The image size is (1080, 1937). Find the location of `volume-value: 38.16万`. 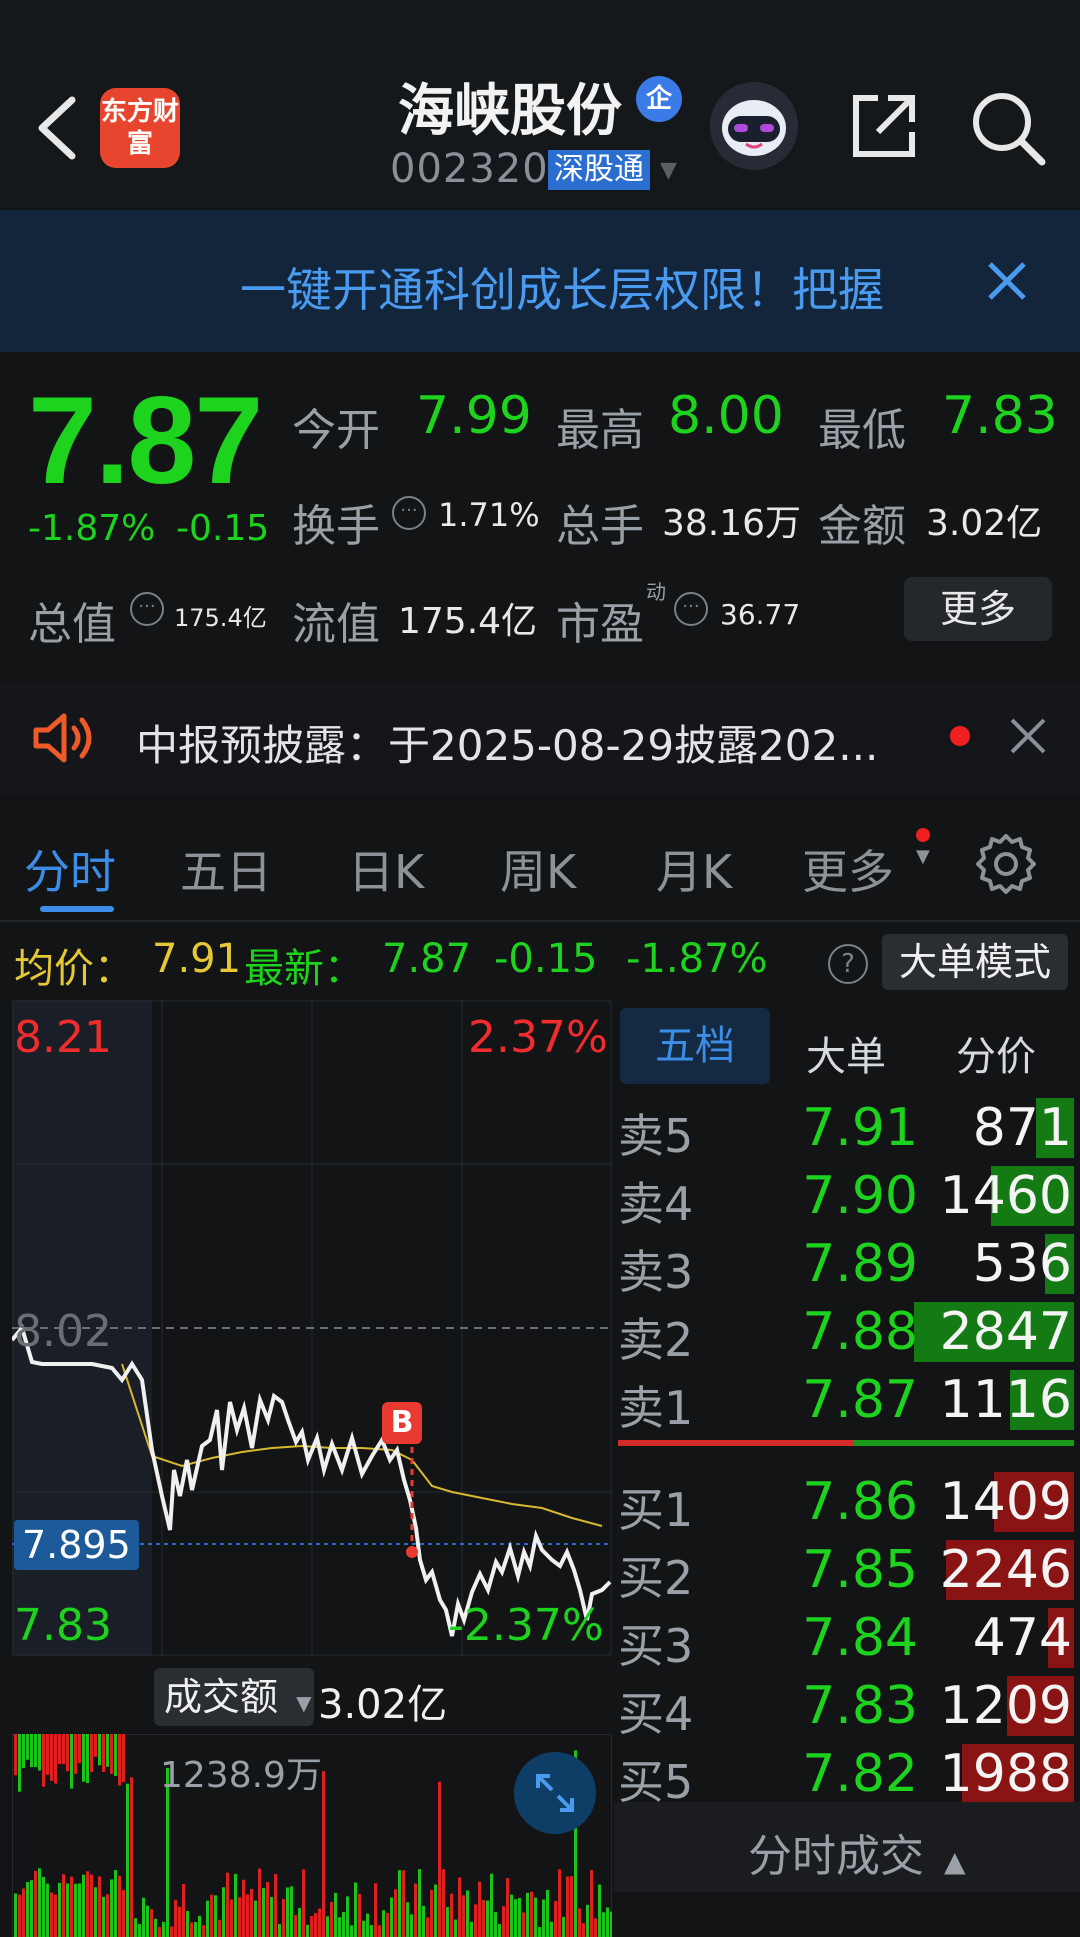

volume-value: 38.16万 is located at coordinates (732, 523).